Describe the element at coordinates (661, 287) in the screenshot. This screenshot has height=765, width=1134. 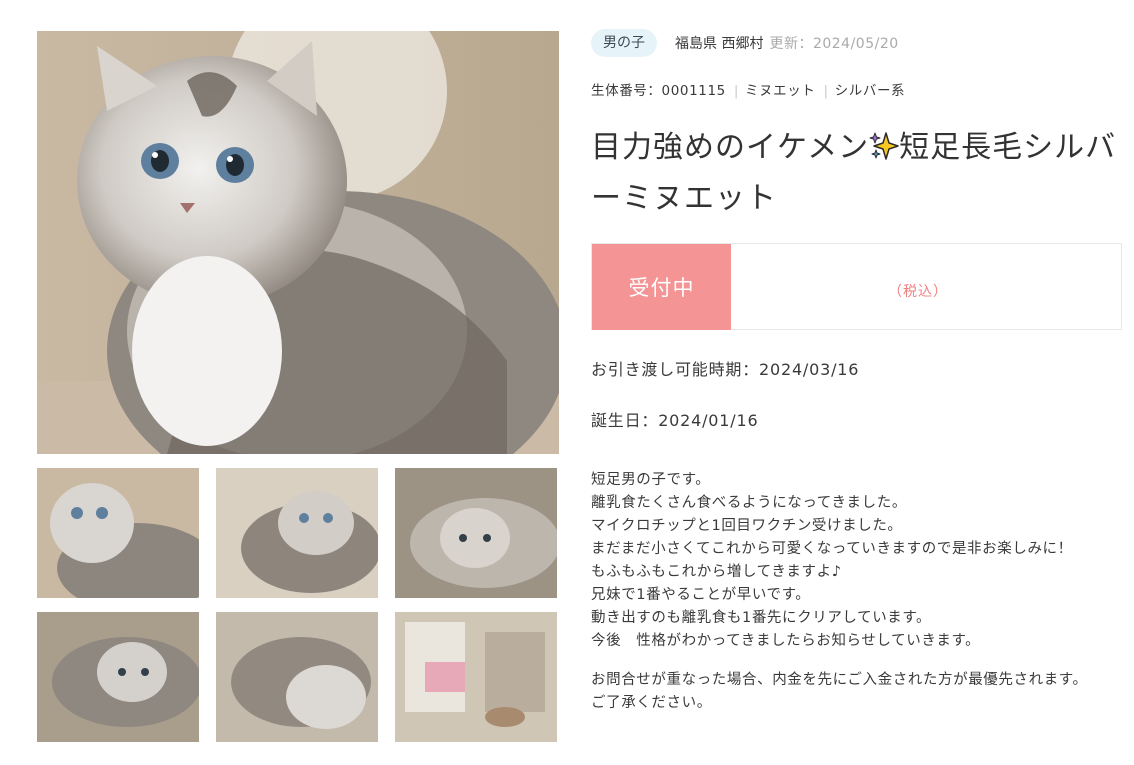
I see `status-badge: 受付中` at that location.